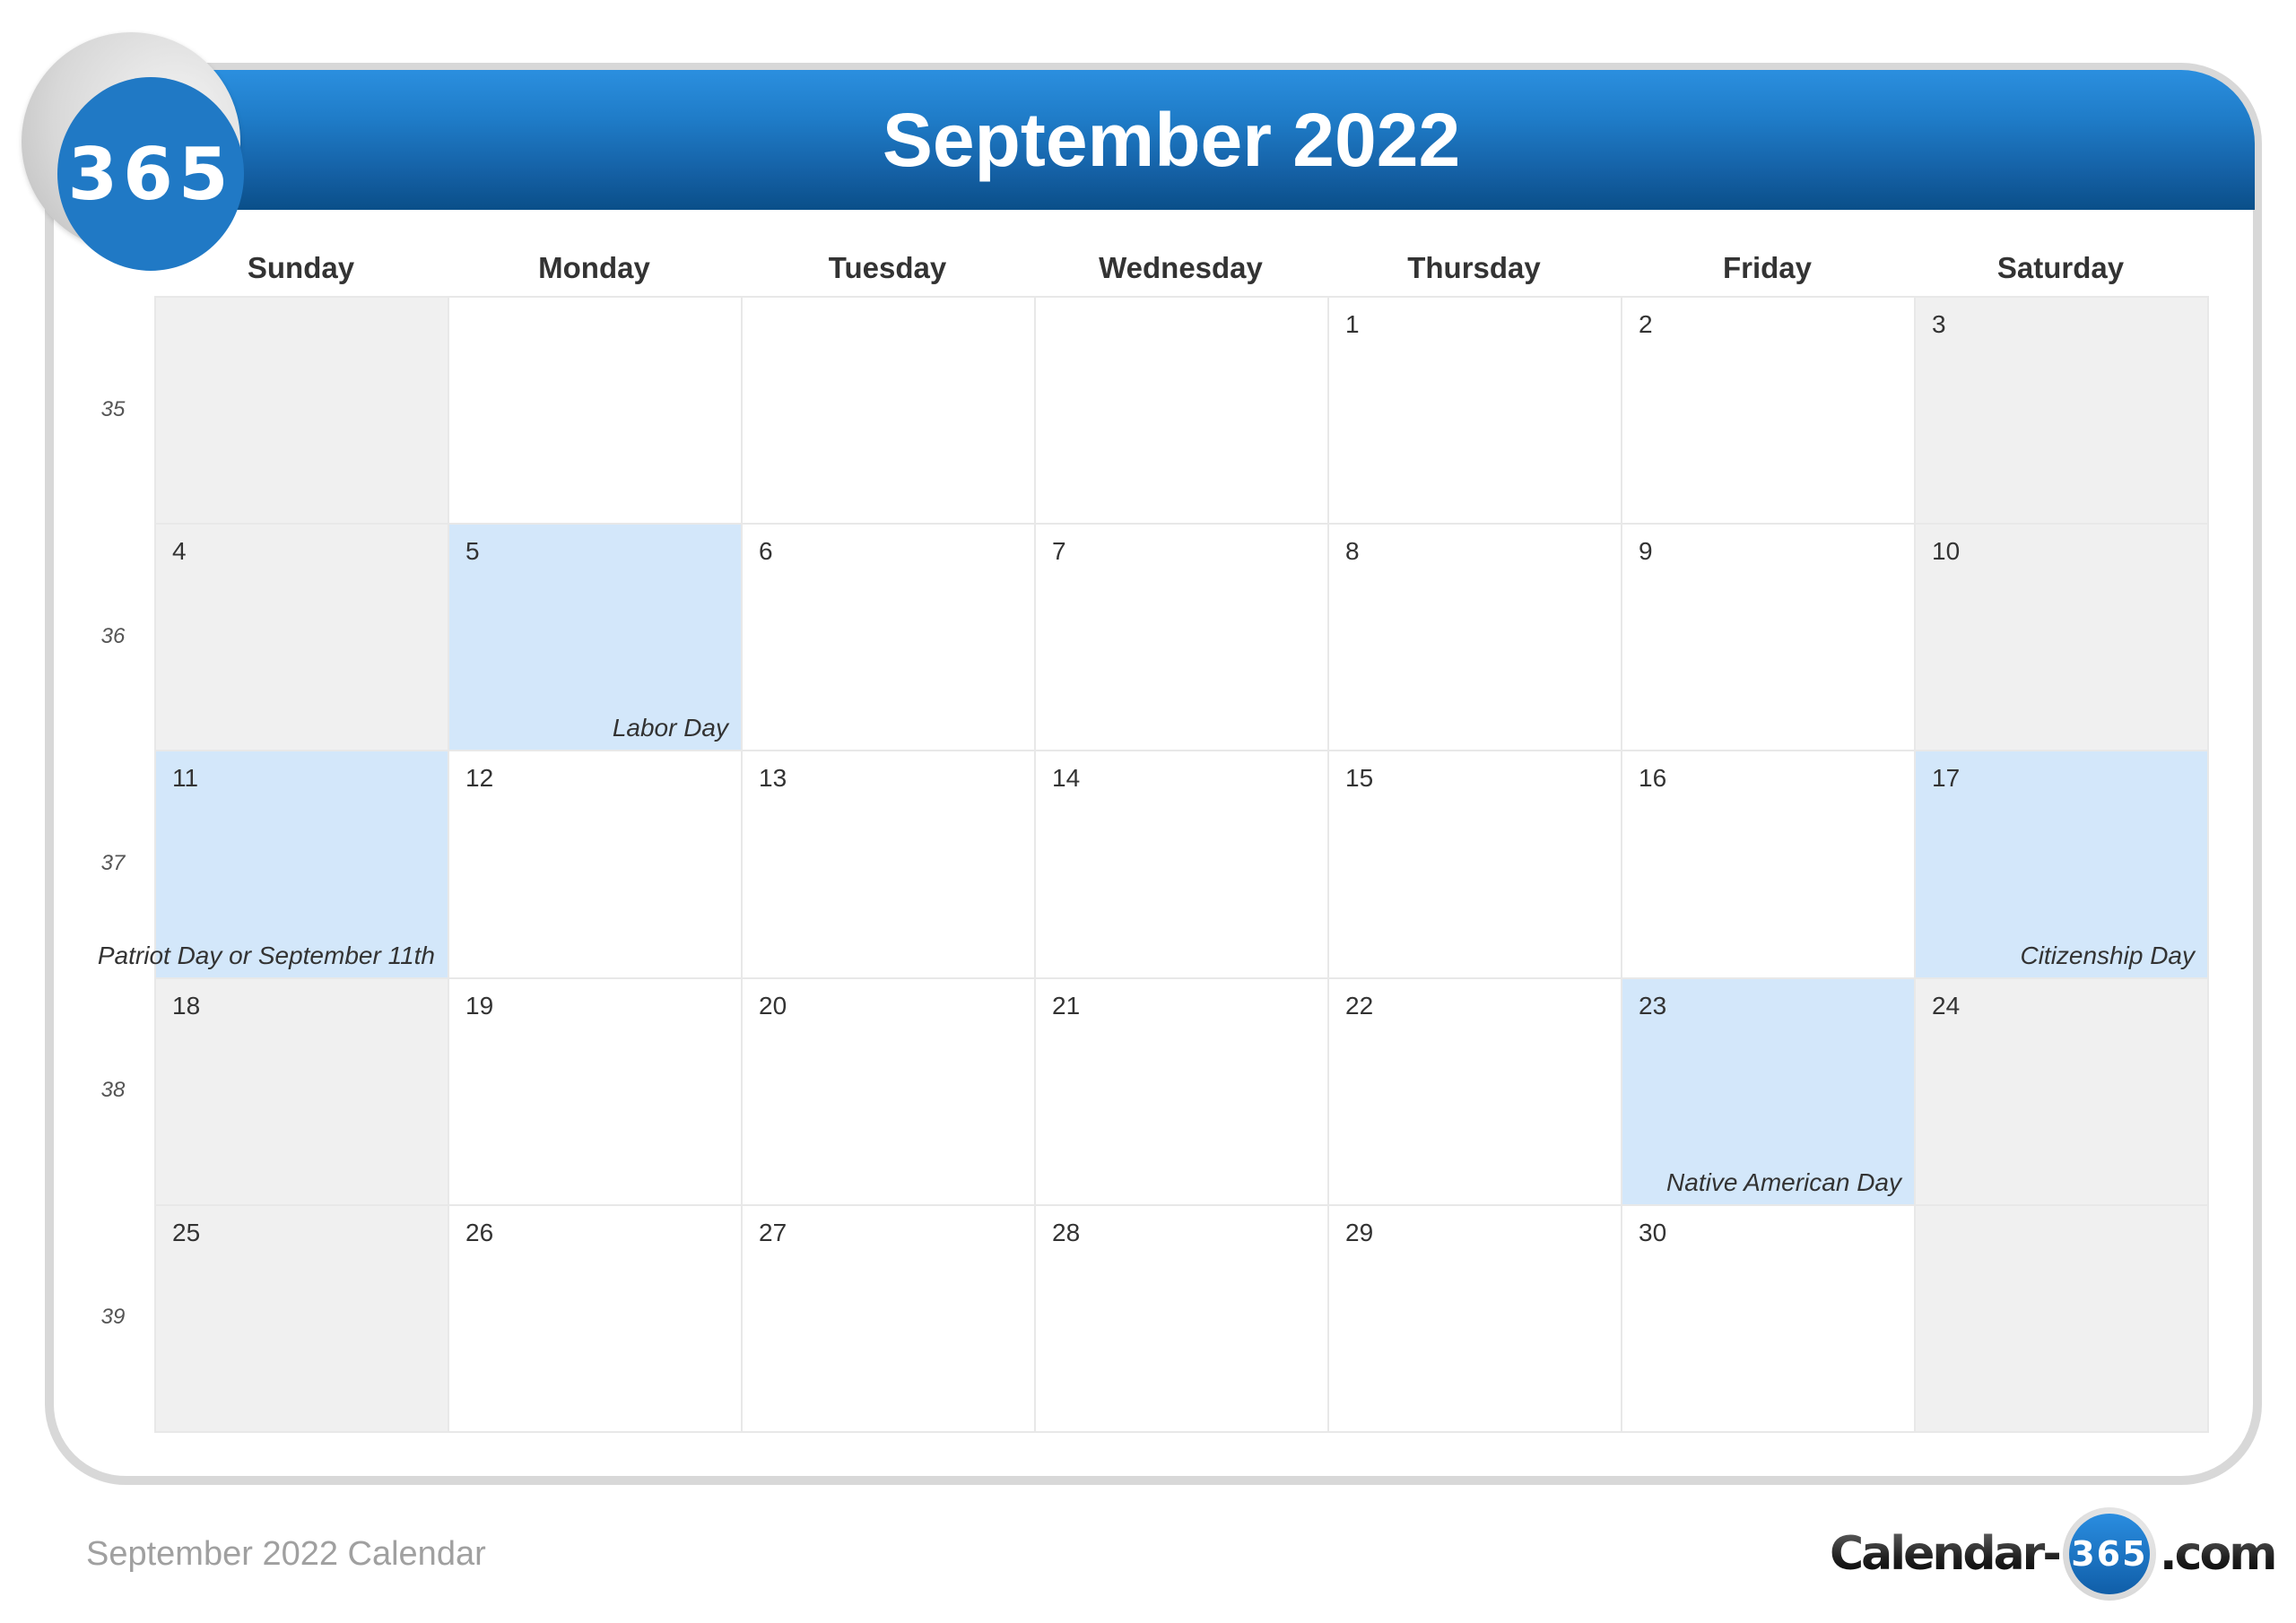  Describe the element at coordinates (773, 1005) in the screenshot. I see `day-number: 20` at that location.